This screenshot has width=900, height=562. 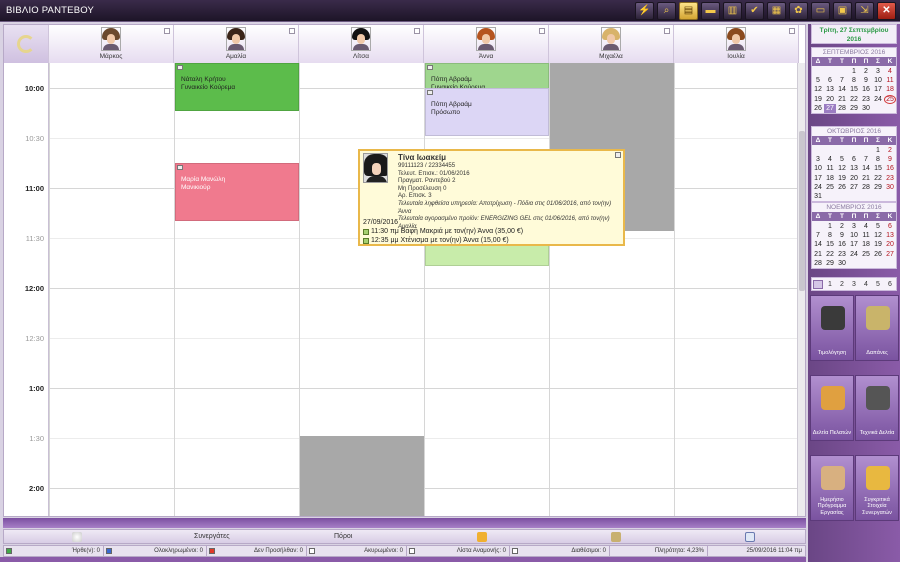 I want to click on month-name: ΝΟΕΜΒΡΙΟΣ 2016, so click(x=854, y=207).